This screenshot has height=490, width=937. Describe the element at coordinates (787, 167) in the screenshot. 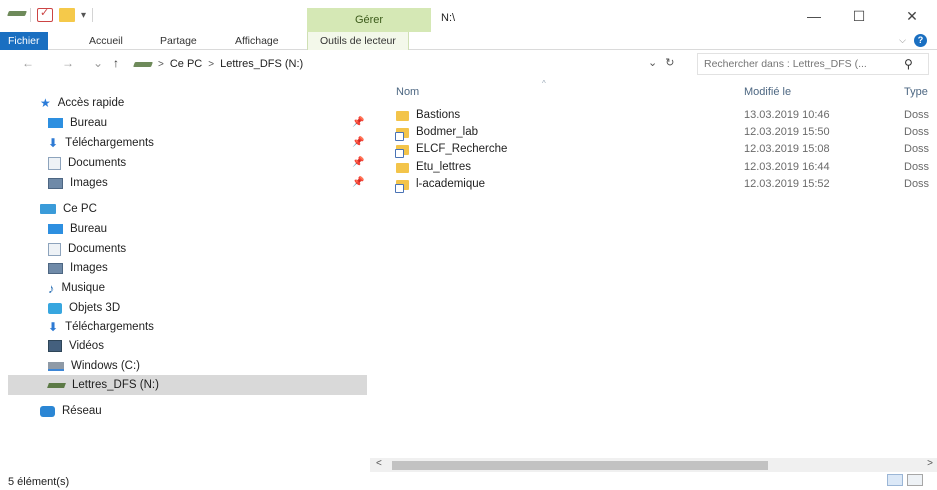

I see `file-date: 12.03.2019 16:44` at that location.